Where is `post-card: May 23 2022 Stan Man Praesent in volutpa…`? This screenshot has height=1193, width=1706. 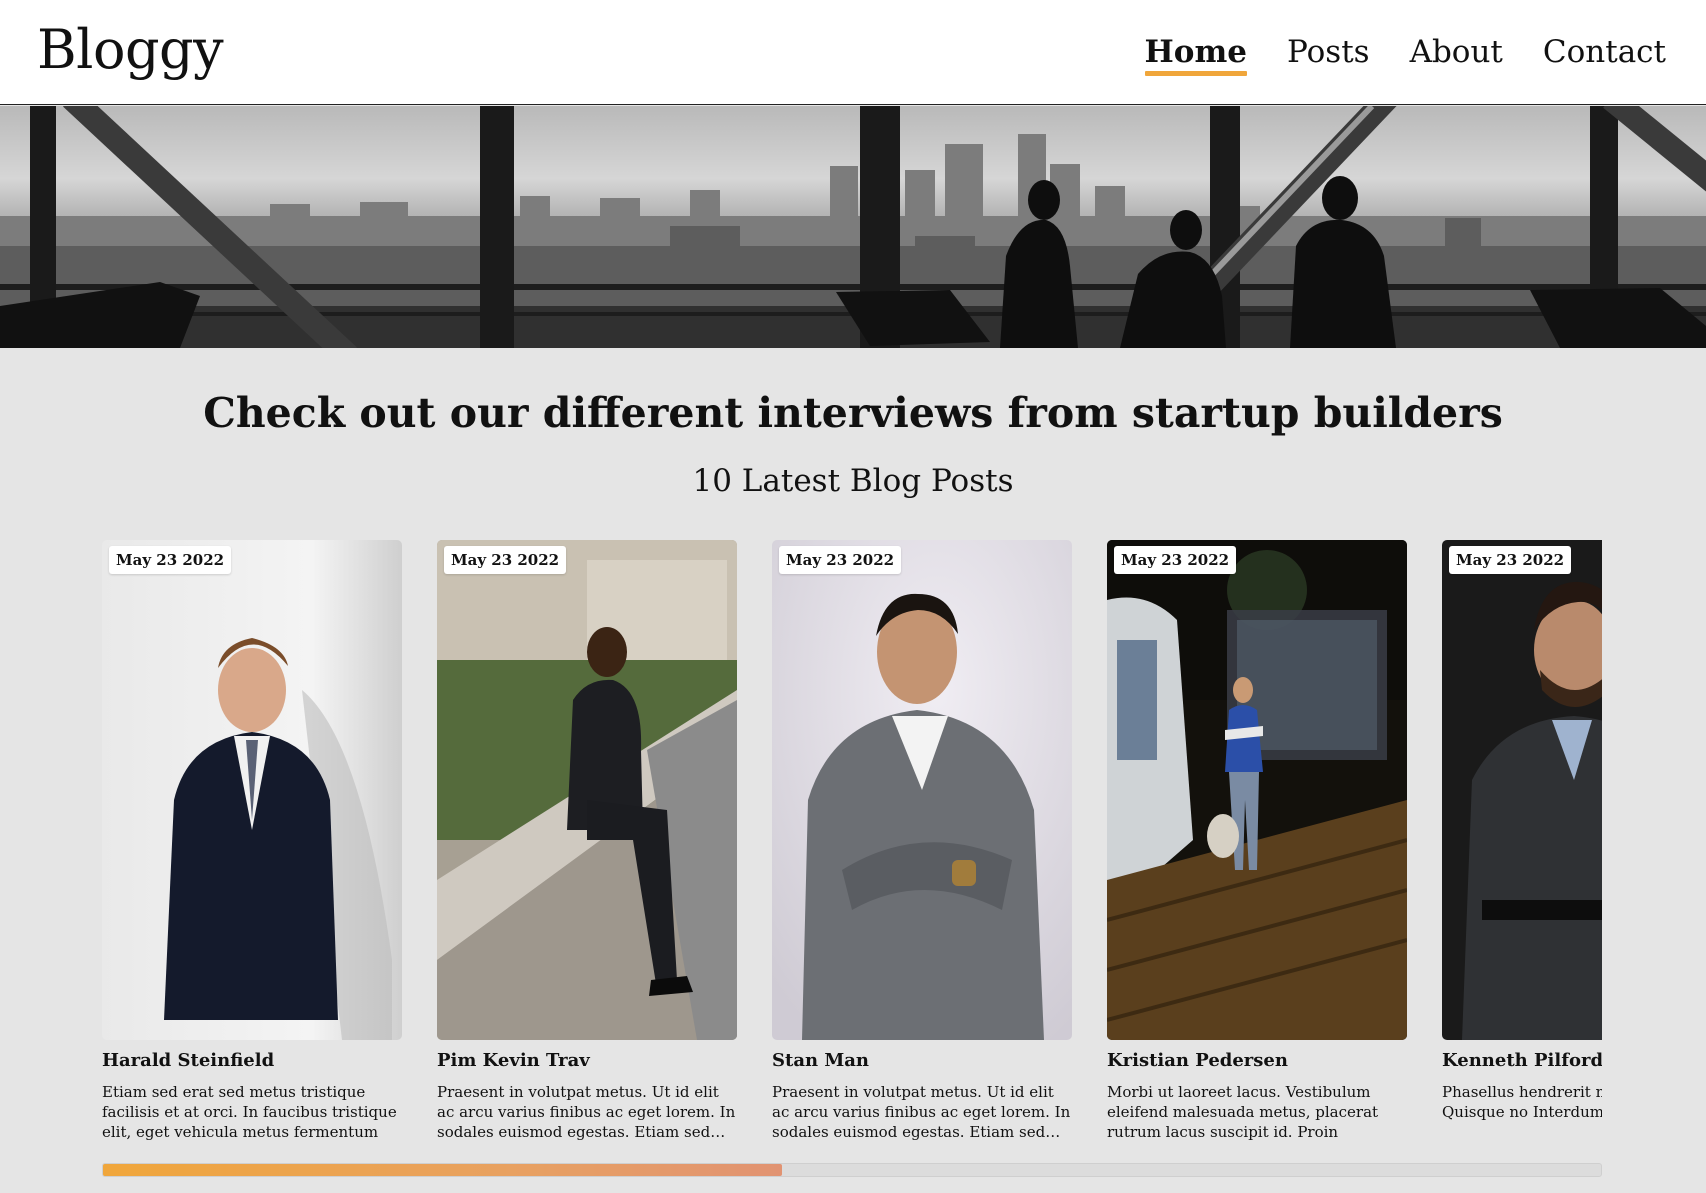 post-card: May 23 2022 Stan Man Praesent in volutpa… is located at coordinates (922, 841).